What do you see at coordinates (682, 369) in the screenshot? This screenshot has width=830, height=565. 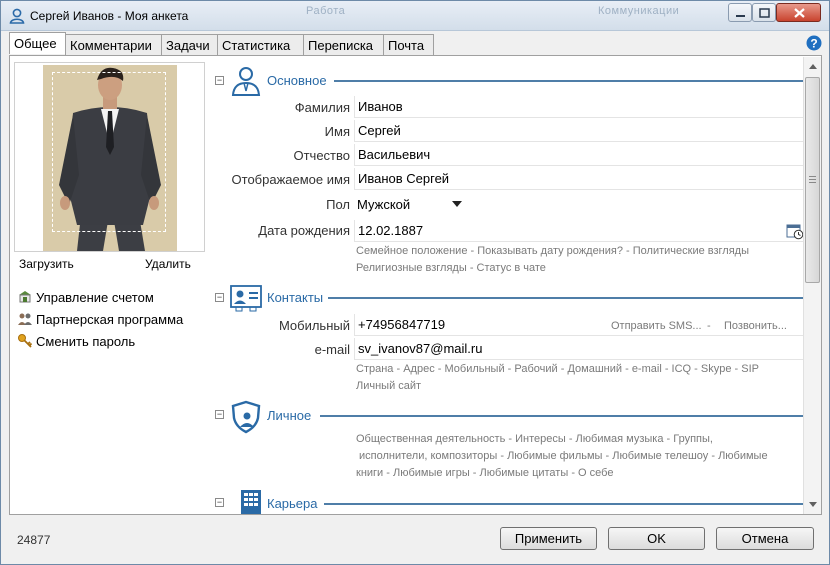 I see `hint-icq: ICQ` at bounding box center [682, 369].